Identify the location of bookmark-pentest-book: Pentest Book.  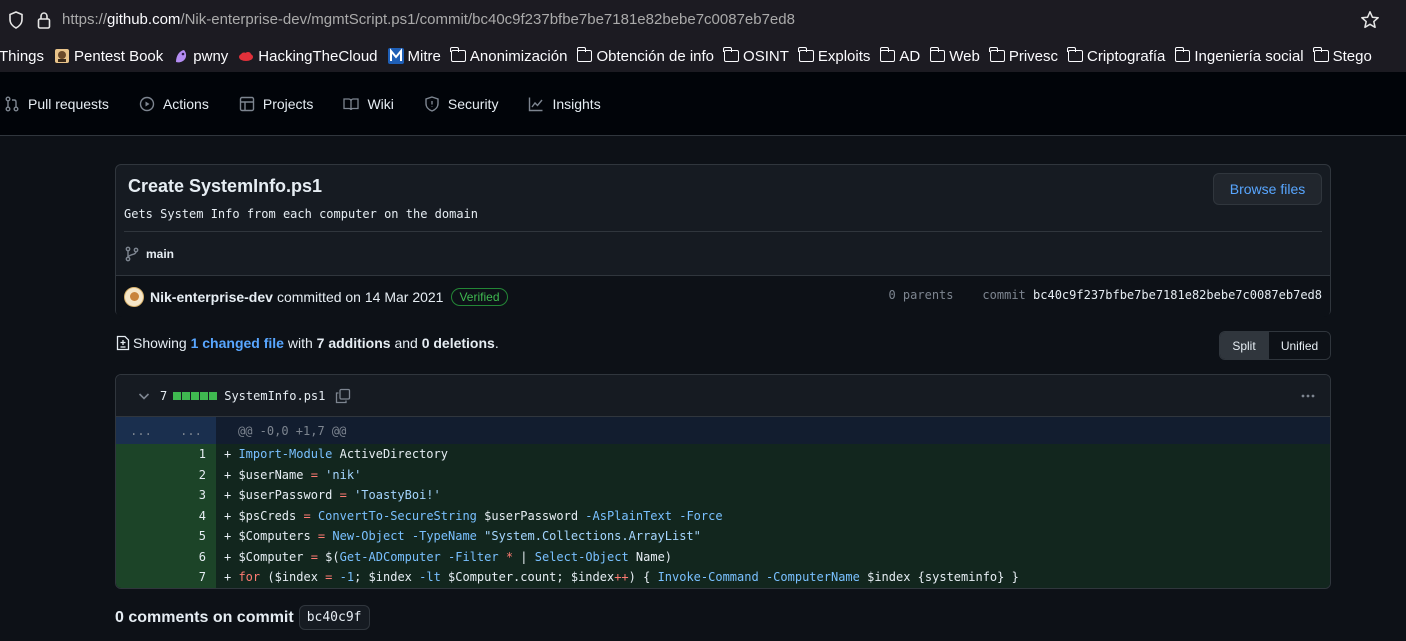
(108, 56).